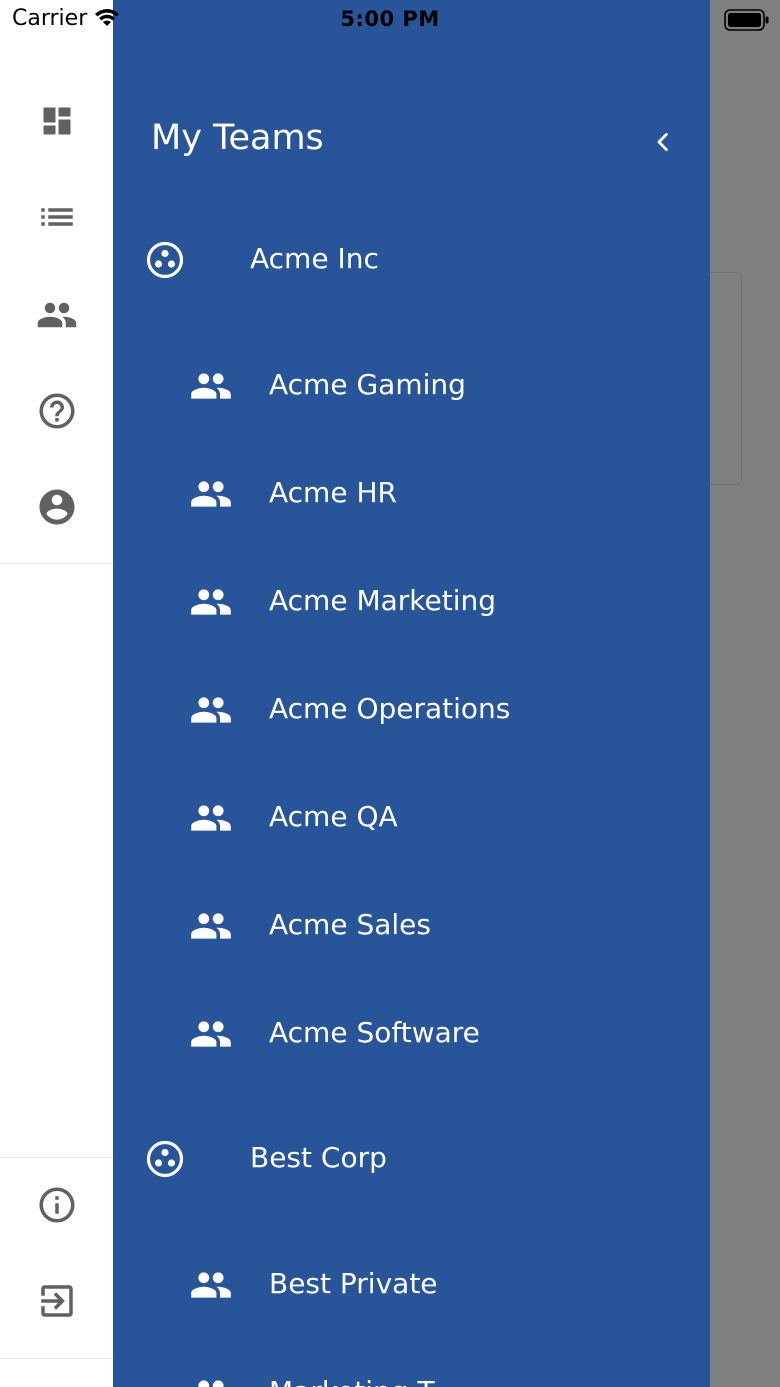 Image resolution: width=780 pixels, height=1387 pixels. I want to click on team-label: Acme Gaming, so click(367, 384).